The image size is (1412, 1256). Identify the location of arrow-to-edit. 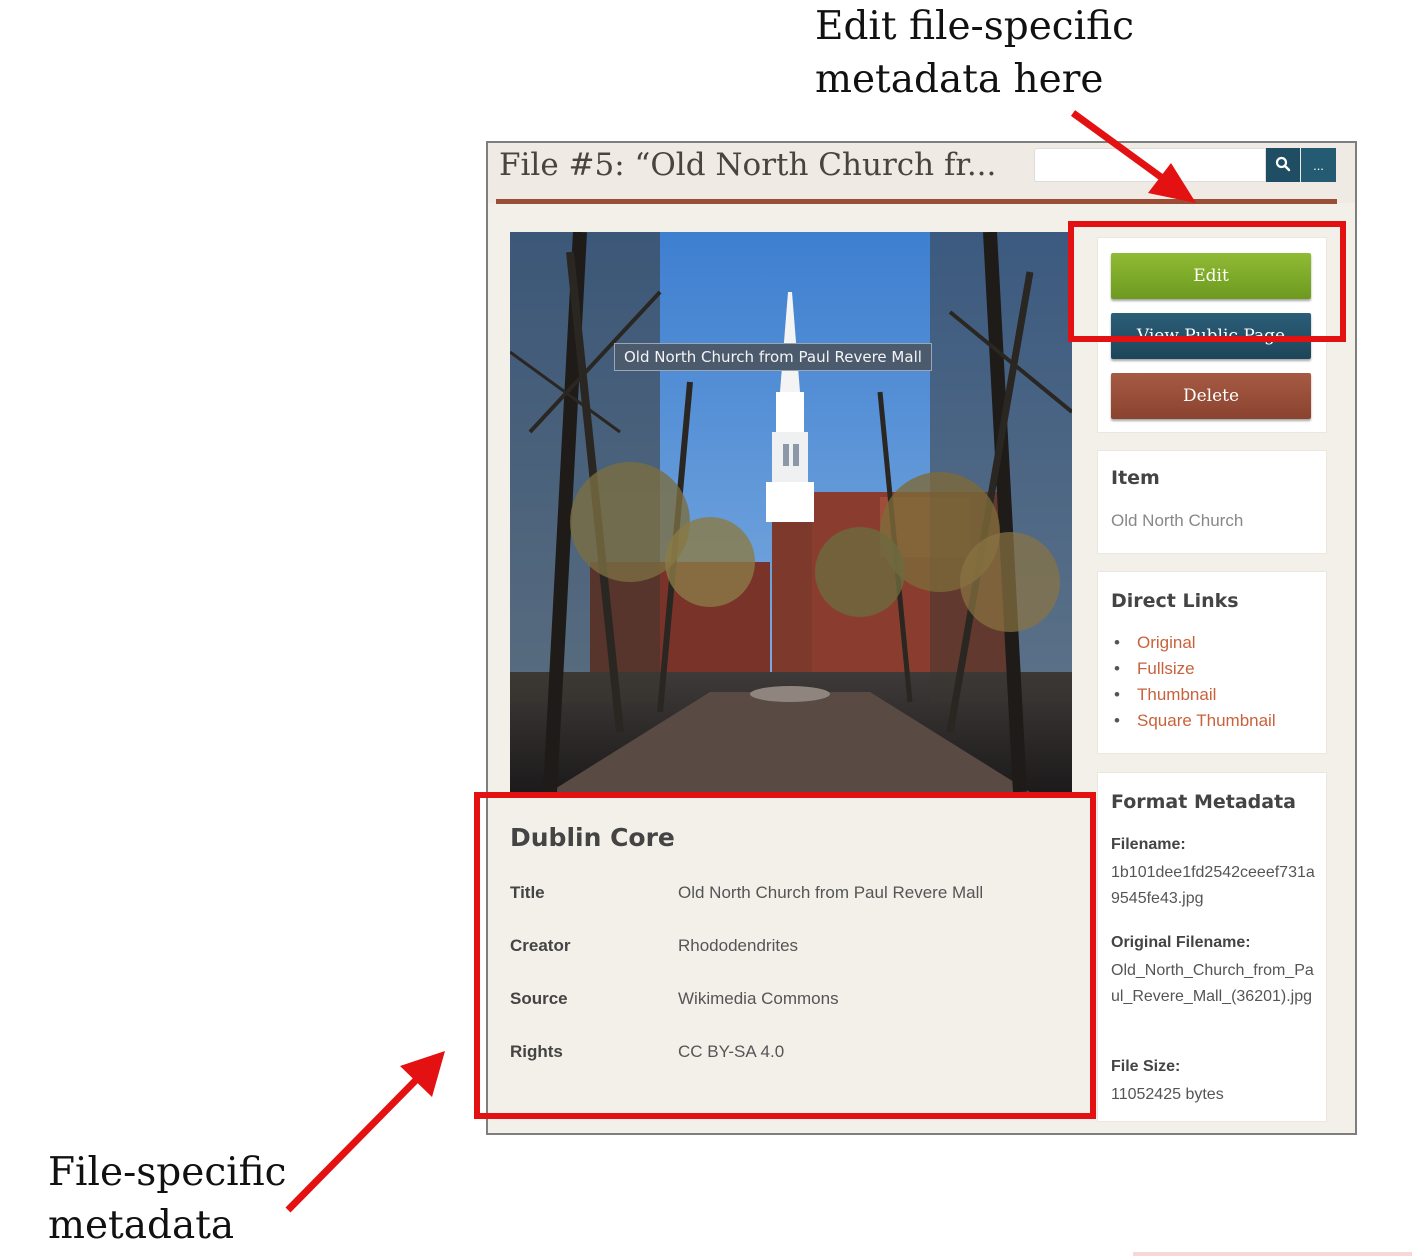
(1119, 146).